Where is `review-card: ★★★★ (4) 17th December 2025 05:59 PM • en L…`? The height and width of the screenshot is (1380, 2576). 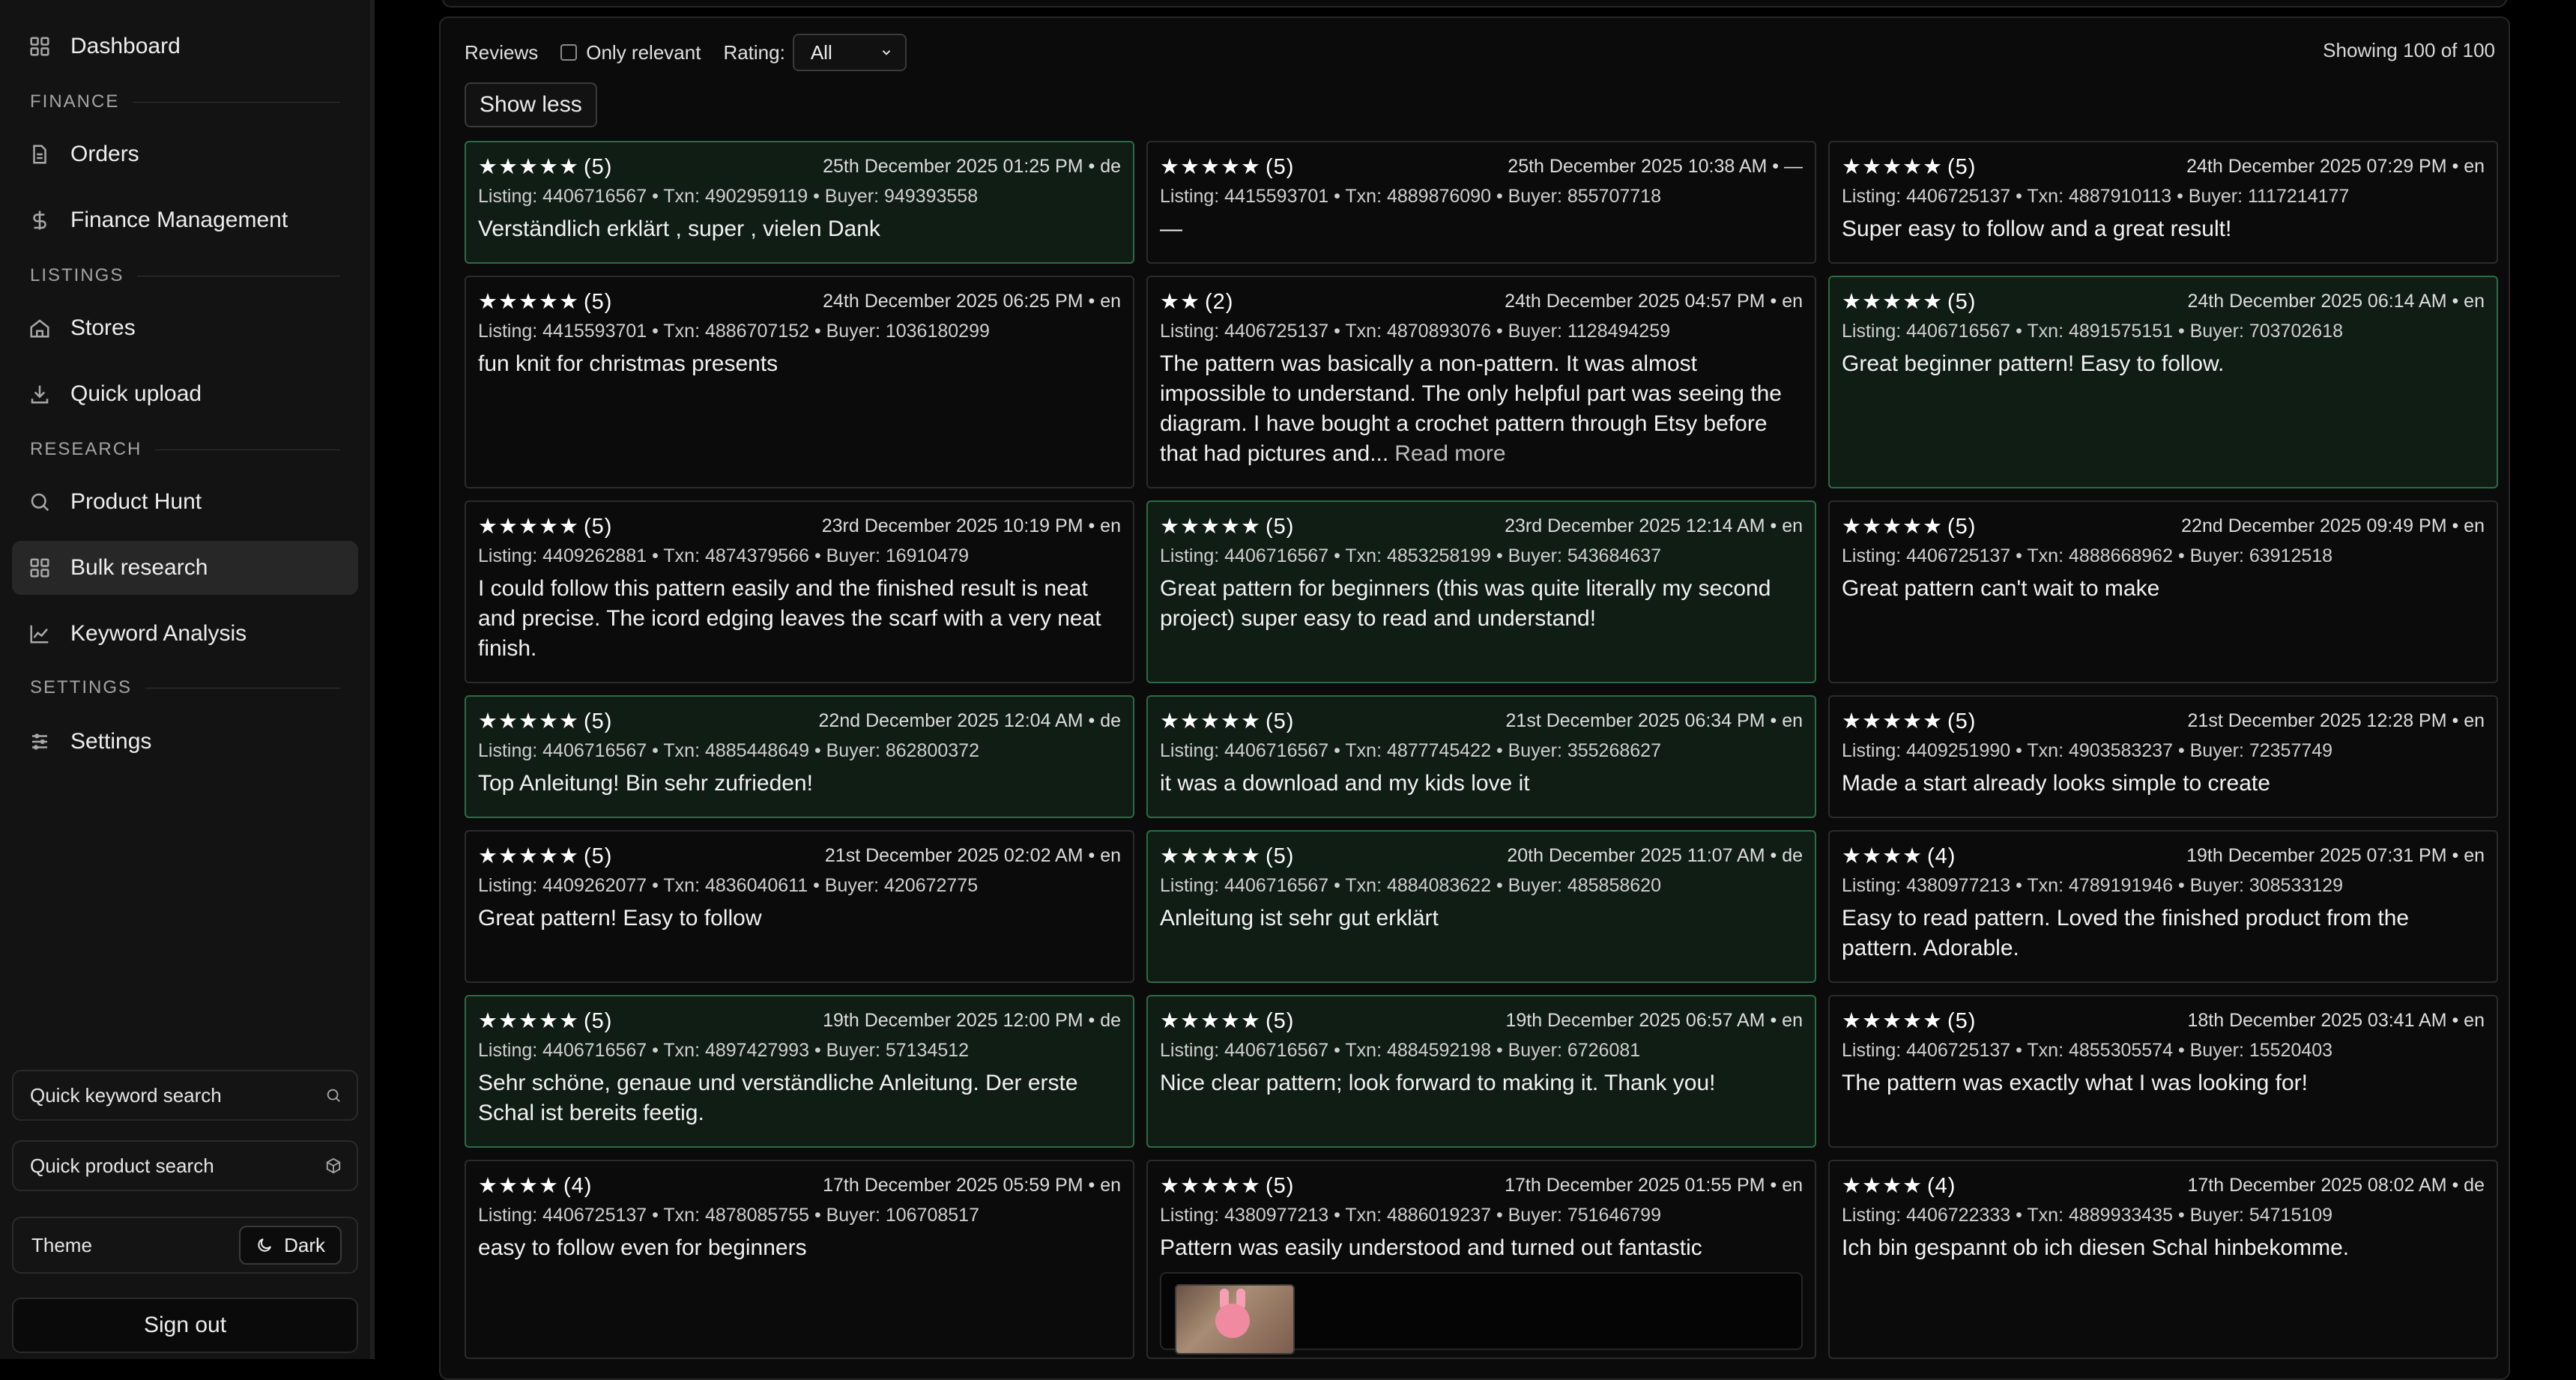
review-card: ★★★★ (4) 17th December 2025 05:59 PM • en L… is located at coordinates (799, 1259).